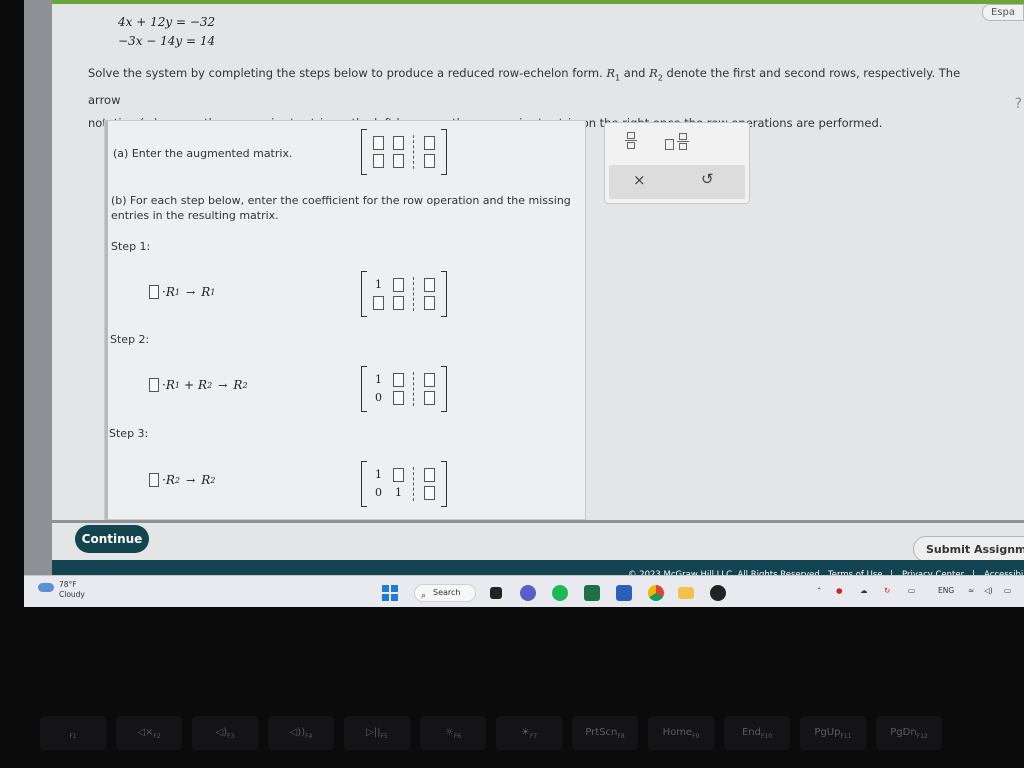 Image resolution: width=1024 pixels, height=768 pixels. Describe the element at coordinates (819, 590) in the screenshot. I see `chevron-up-icon: ⌃` at that location.